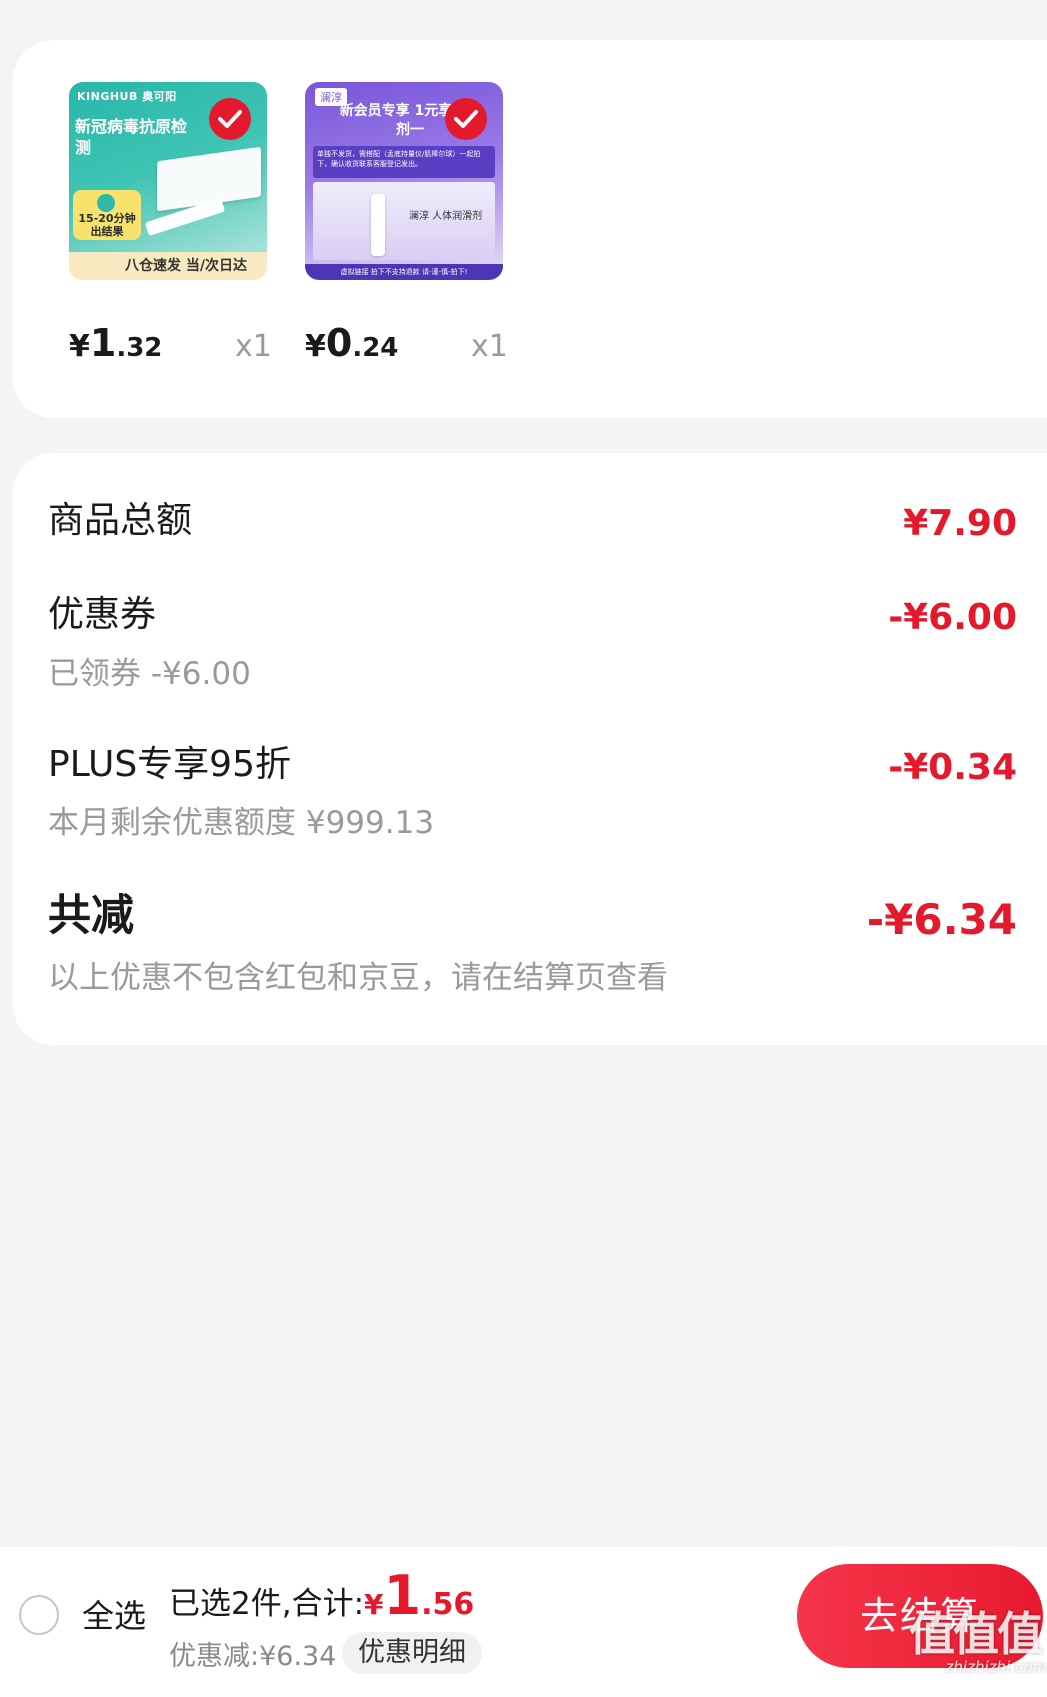 The image size is (1047, 1697). Describe the element at coordinates (116, 343) in the screenshot. I see `product-price: ¥1.32` at that location.